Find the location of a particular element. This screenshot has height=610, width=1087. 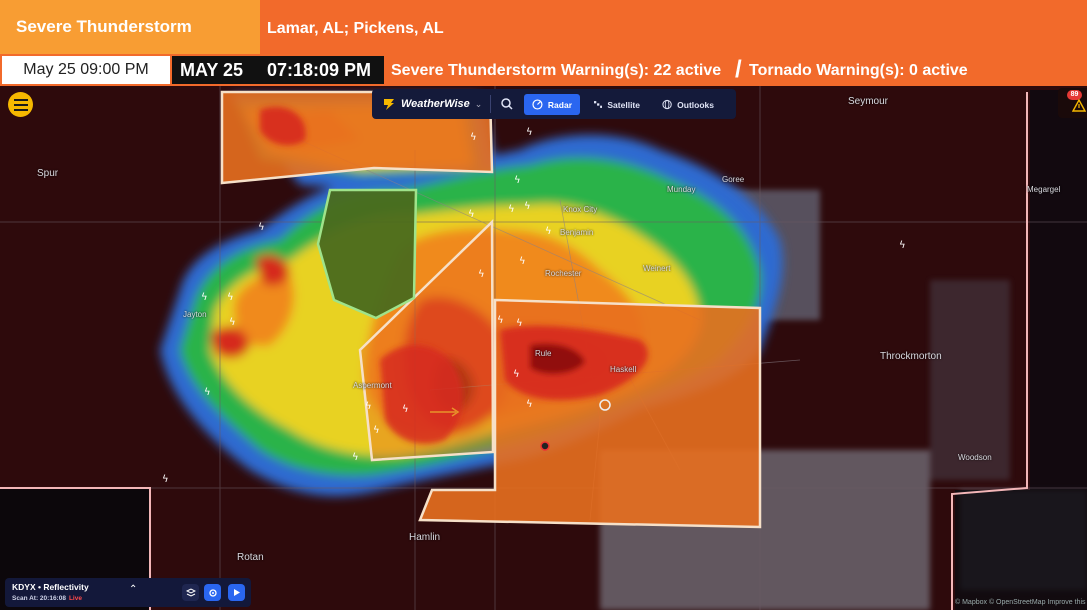

place-label: Hamlin is located at coordinates (425, 537).